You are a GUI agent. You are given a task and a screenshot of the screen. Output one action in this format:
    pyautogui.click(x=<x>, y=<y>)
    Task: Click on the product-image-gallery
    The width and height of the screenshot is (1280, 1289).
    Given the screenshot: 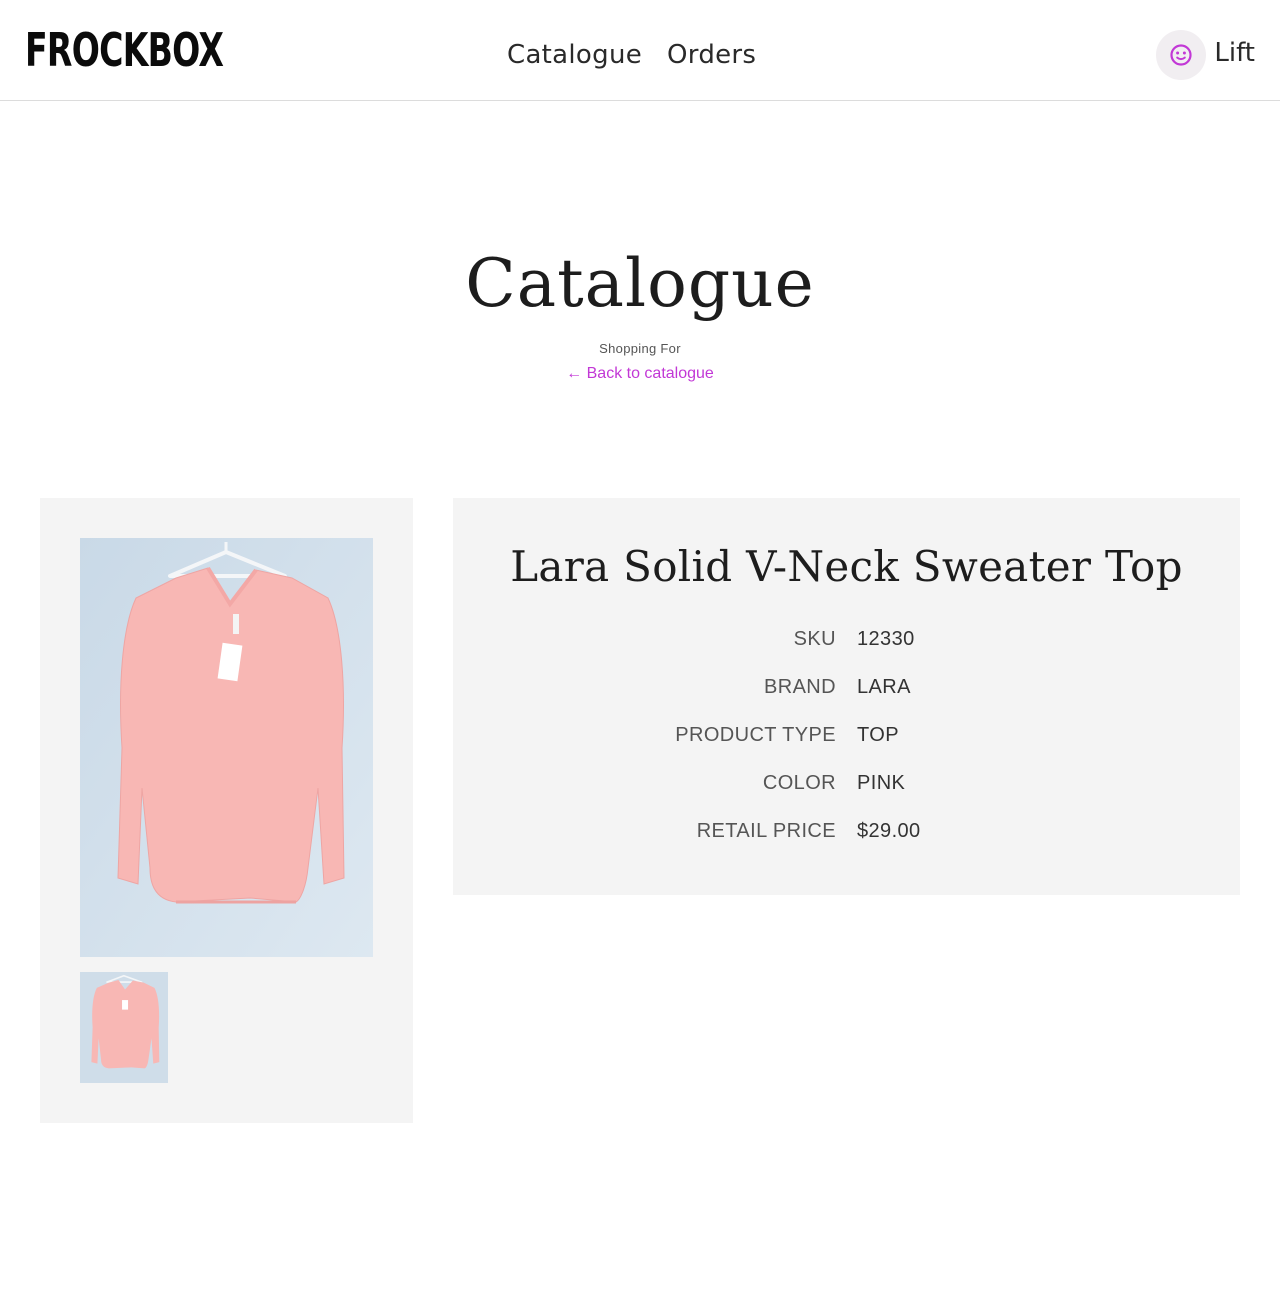 What is the action you would take?
    pyautogui.click(x=226, y=810)
    